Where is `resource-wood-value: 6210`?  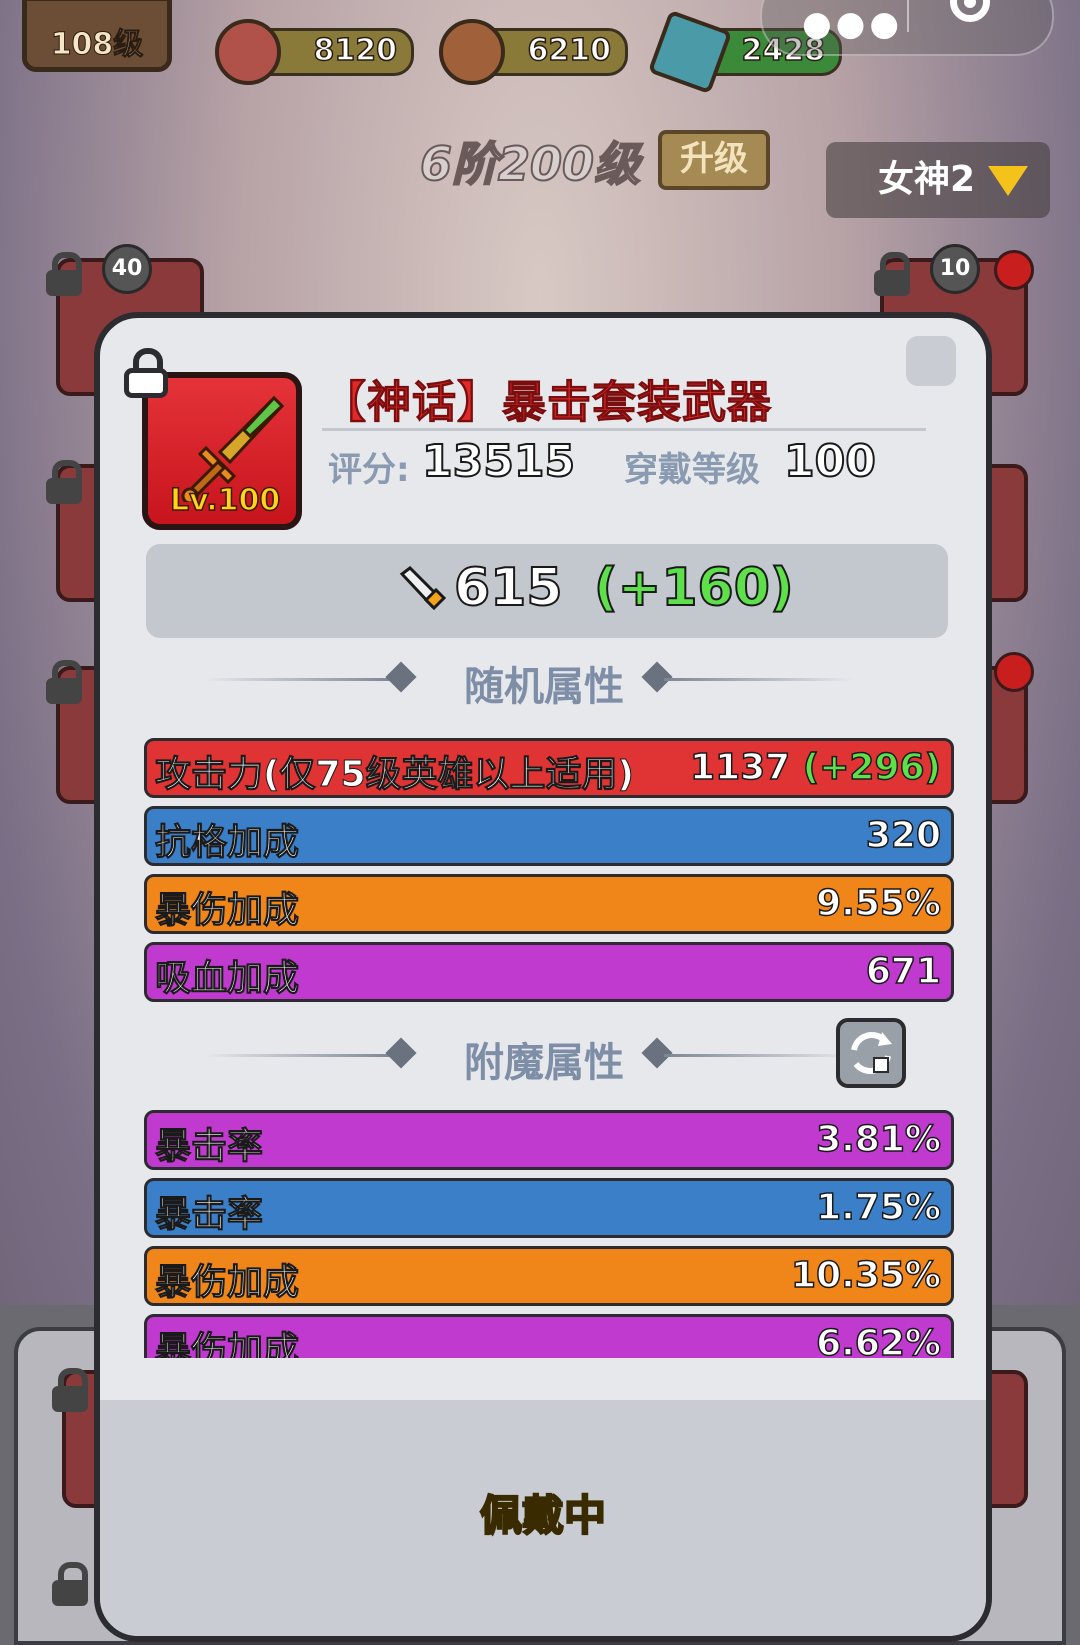 resource-wood-value: 6210 is located at coordinates (569, 50).